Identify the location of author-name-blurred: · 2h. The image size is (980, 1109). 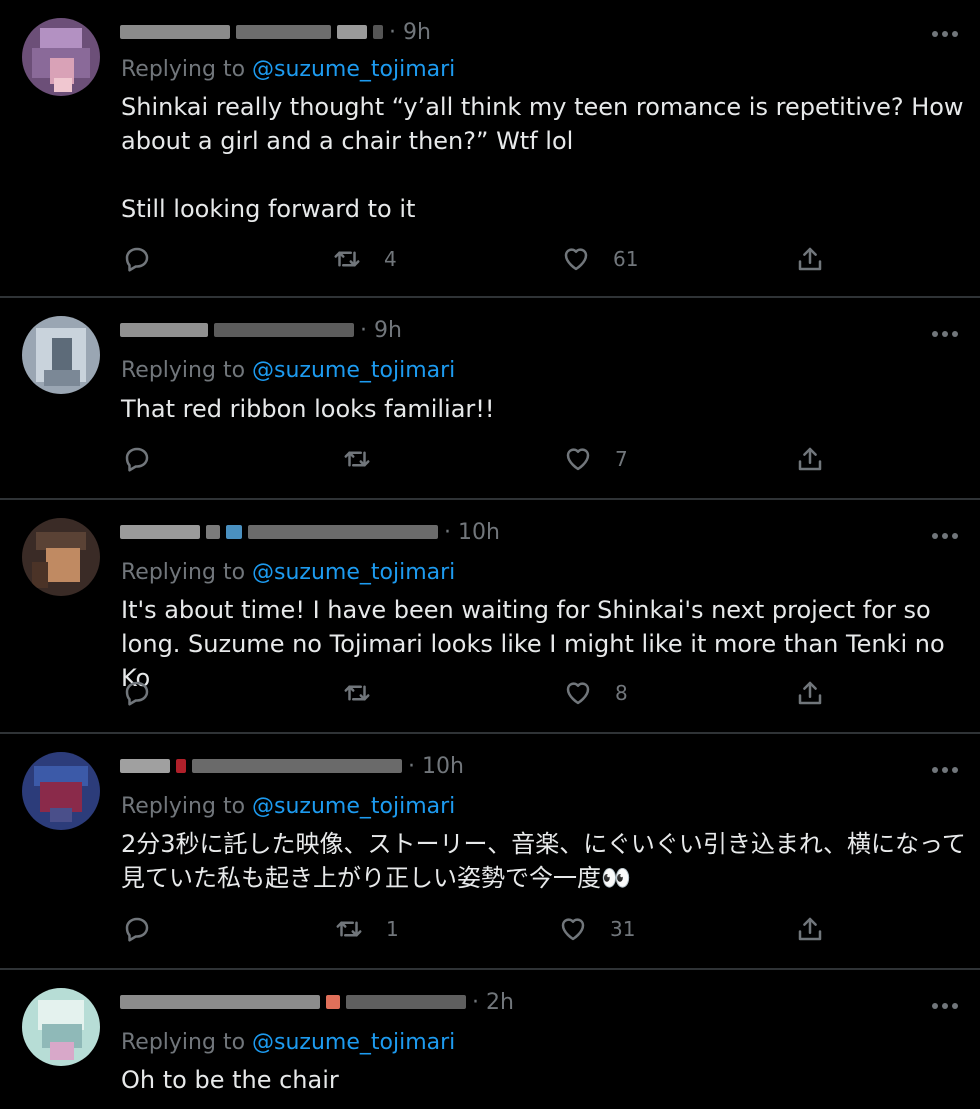
(317, 1002).